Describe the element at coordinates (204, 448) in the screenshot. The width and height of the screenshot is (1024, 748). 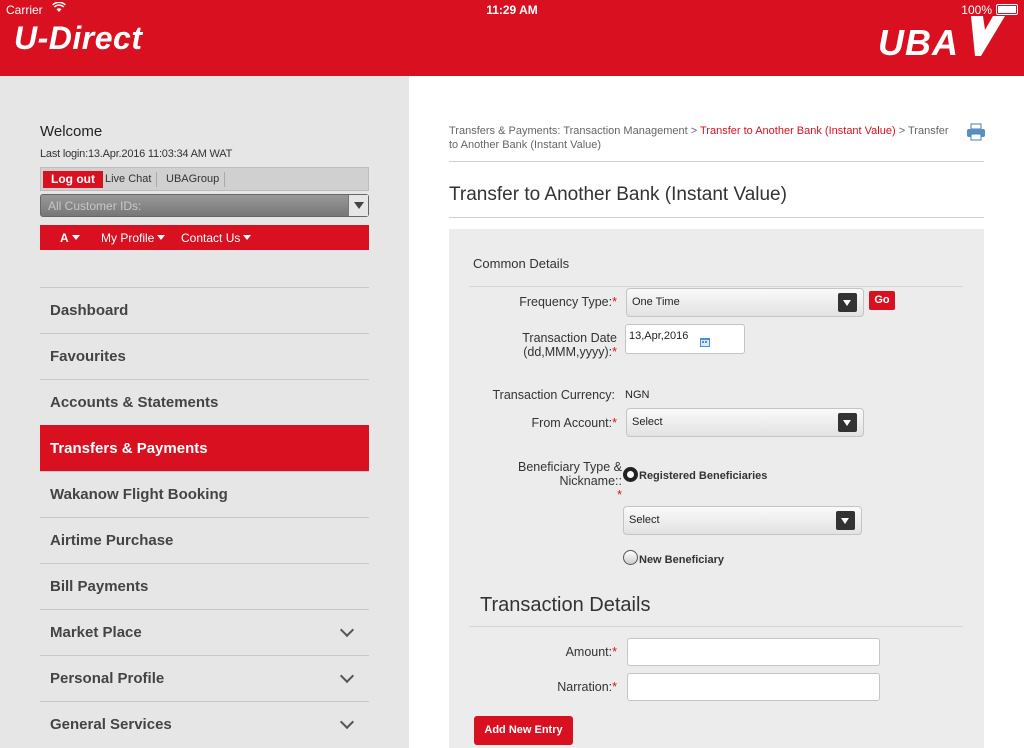
I see `sidebar-item-transfers-payments: Transfers & Payments` at that location.